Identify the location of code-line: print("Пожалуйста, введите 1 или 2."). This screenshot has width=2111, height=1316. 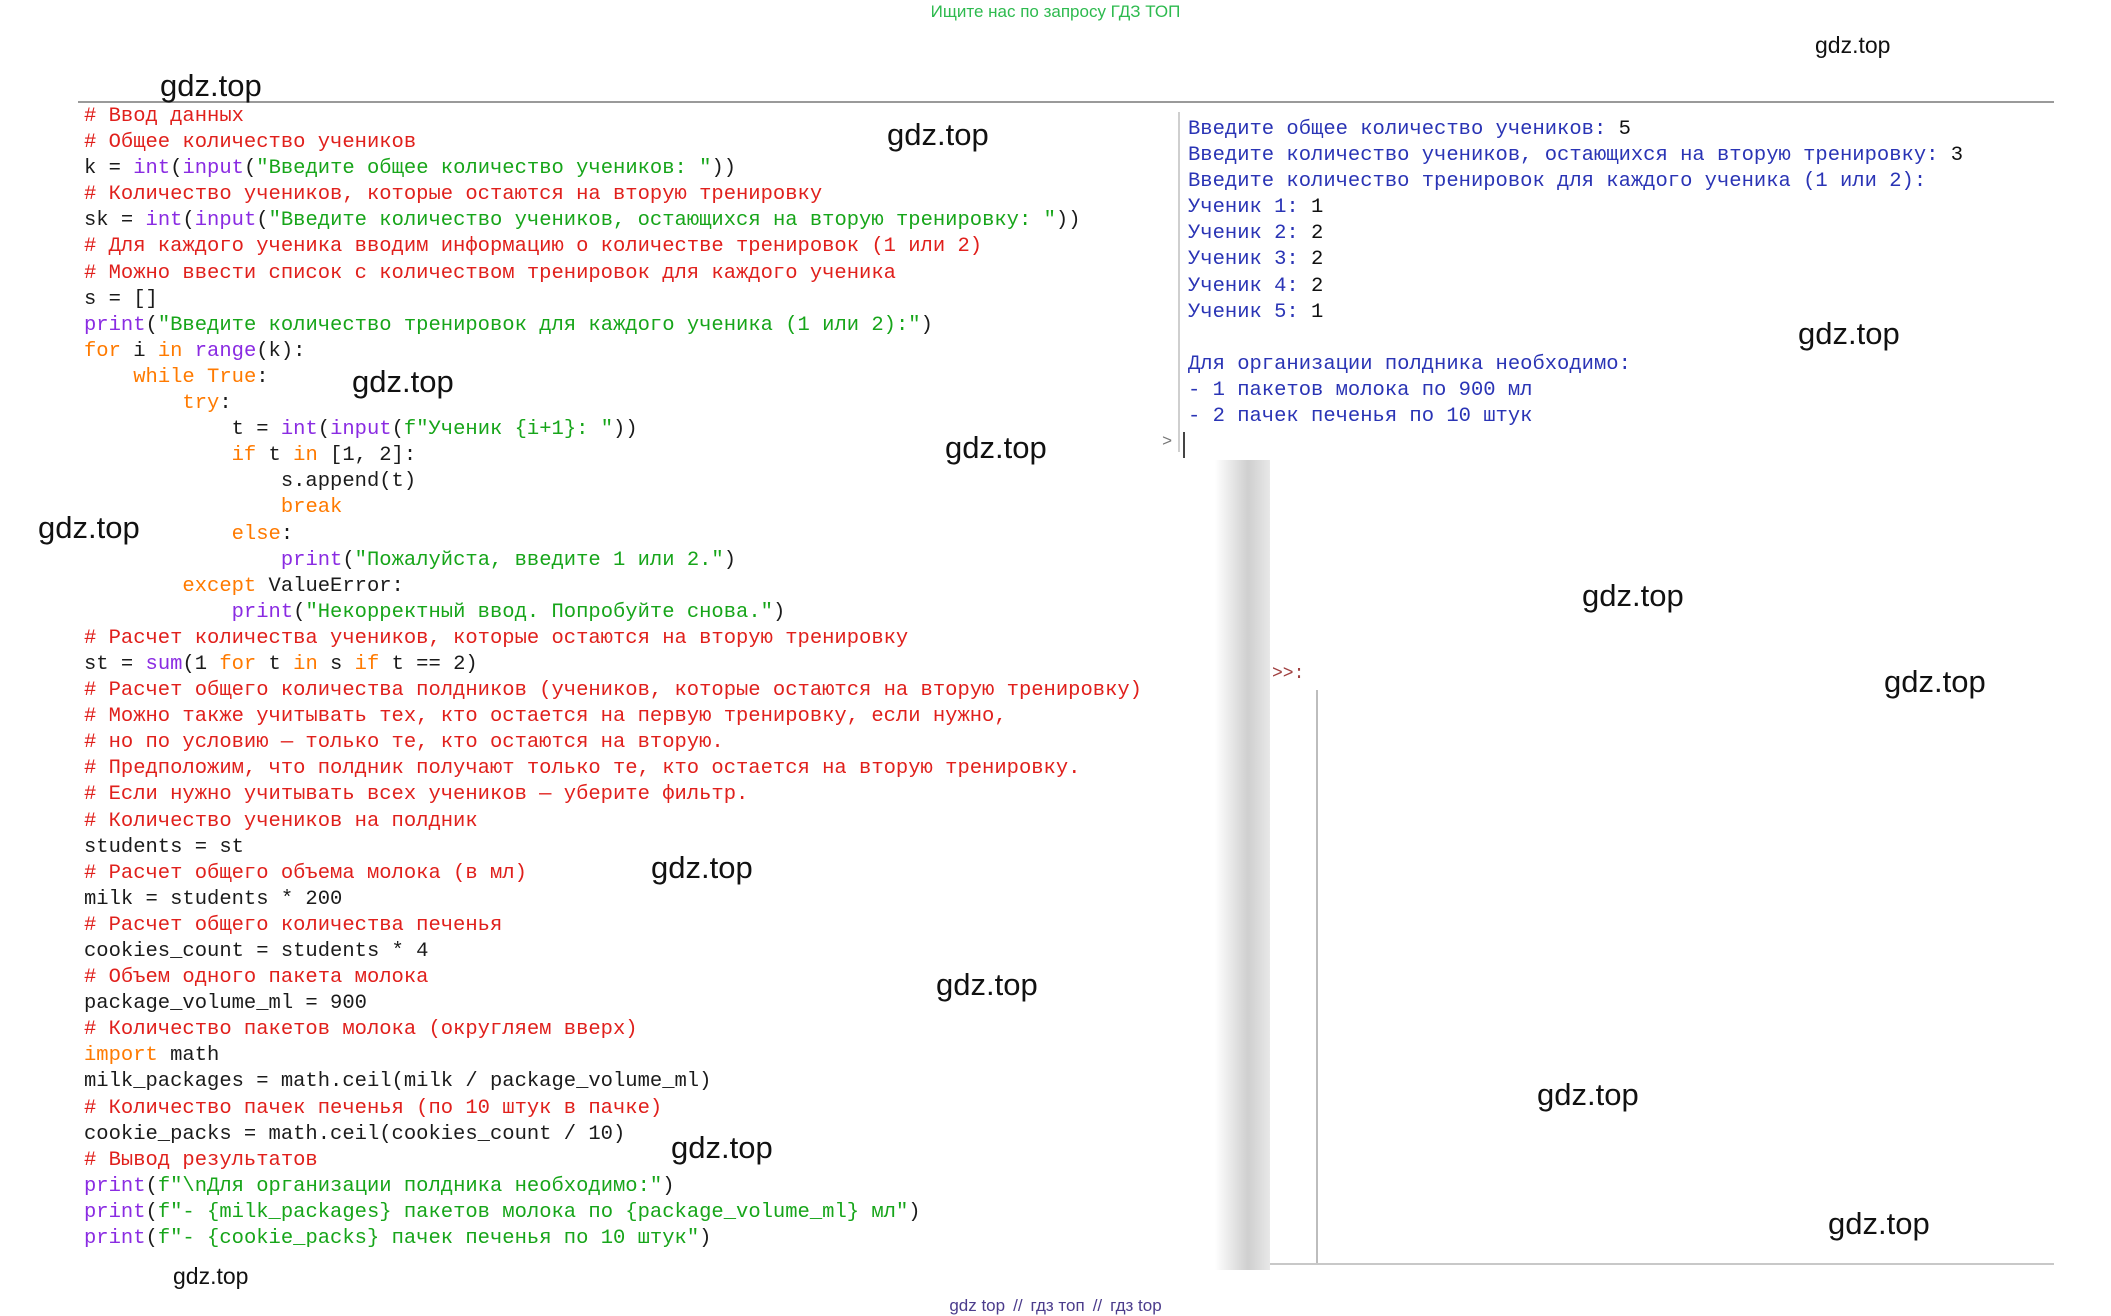
(613, 561).